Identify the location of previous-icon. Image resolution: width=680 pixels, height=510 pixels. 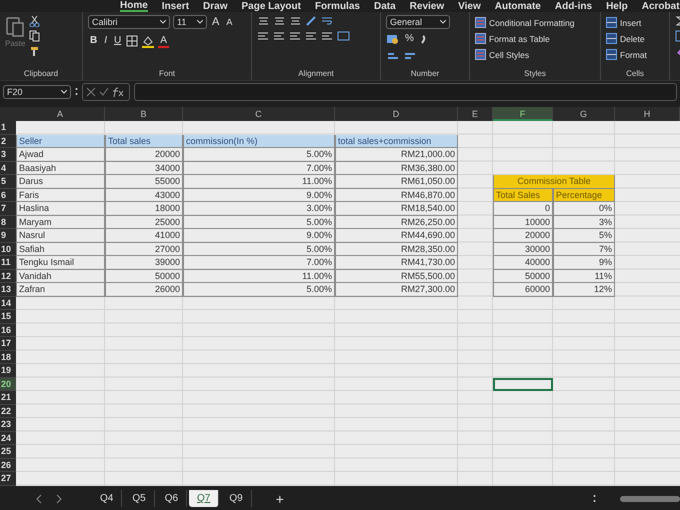
(39, 499).